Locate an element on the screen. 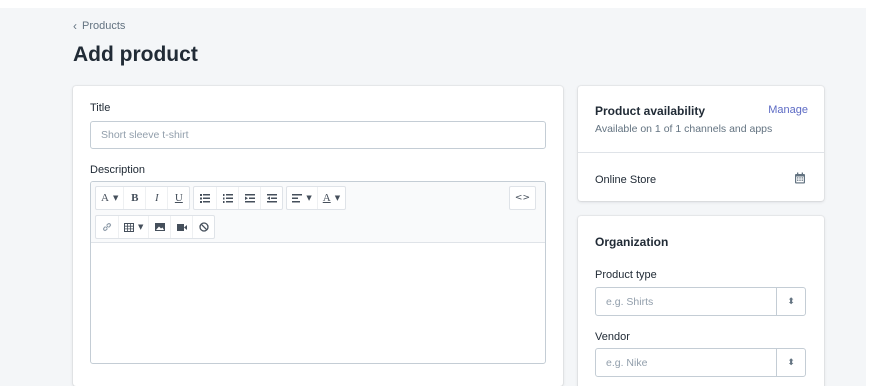 This screenshot has height=386, width=872. page-title: Add product is located at coordinates (135, 54).